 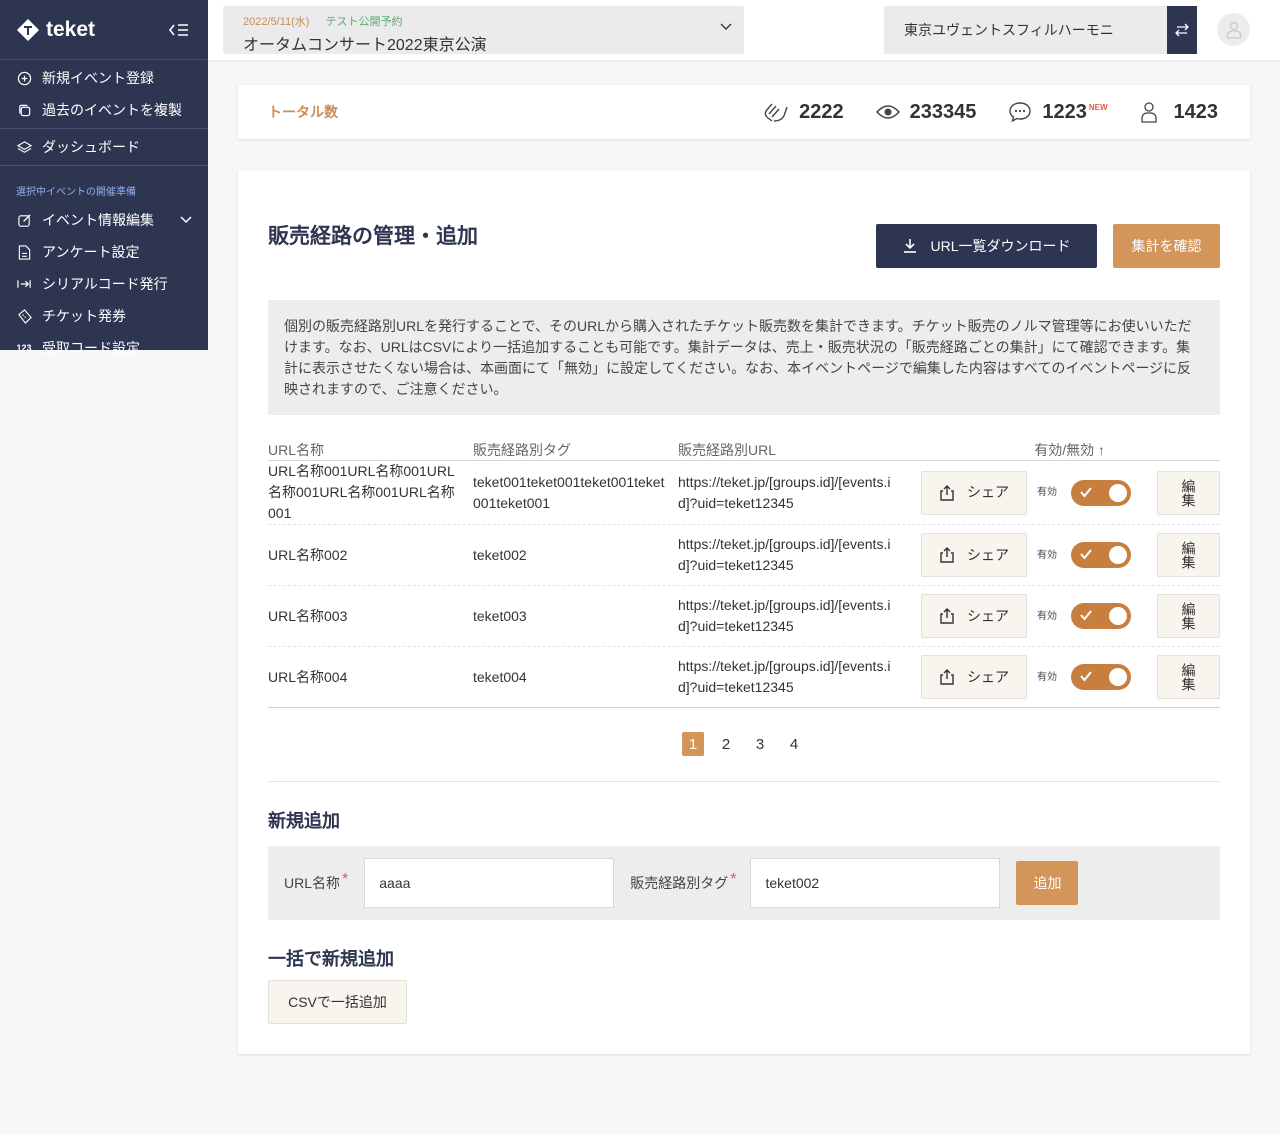 What do you see at coordinates (104, 252) in the screenshot?
I see `sidebar-item-survey: アンケート設定` at bounding box center [104, 252].